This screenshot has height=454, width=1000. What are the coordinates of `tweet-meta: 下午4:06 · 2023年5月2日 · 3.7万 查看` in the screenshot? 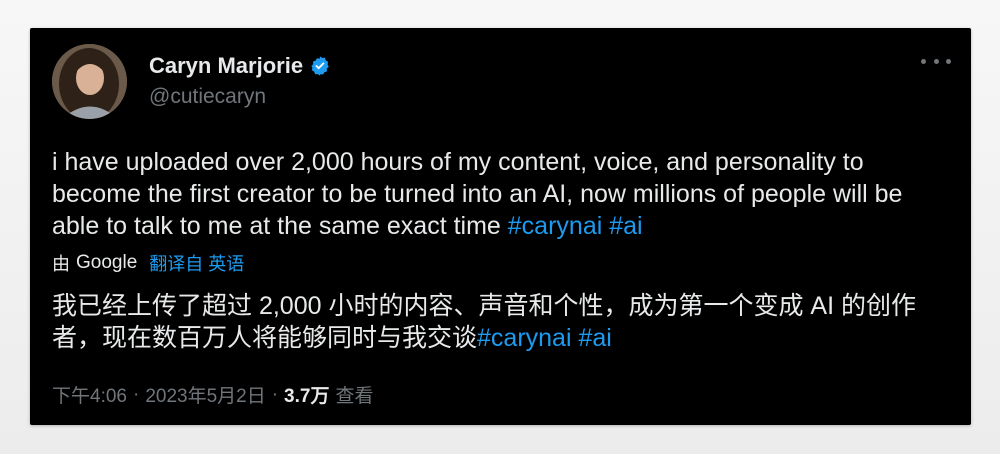 It's located at (212, 394).